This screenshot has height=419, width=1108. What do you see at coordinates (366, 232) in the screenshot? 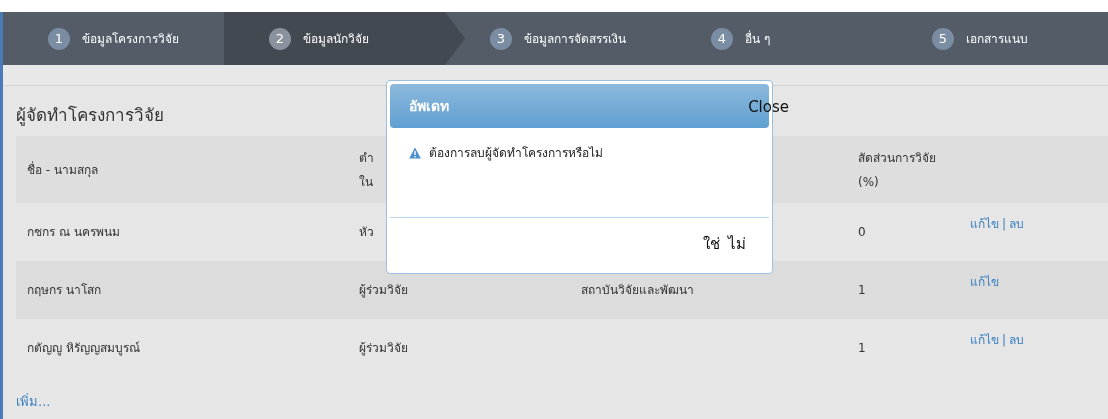
I see `table-cell: หัว` at bounding box center [366, 232].